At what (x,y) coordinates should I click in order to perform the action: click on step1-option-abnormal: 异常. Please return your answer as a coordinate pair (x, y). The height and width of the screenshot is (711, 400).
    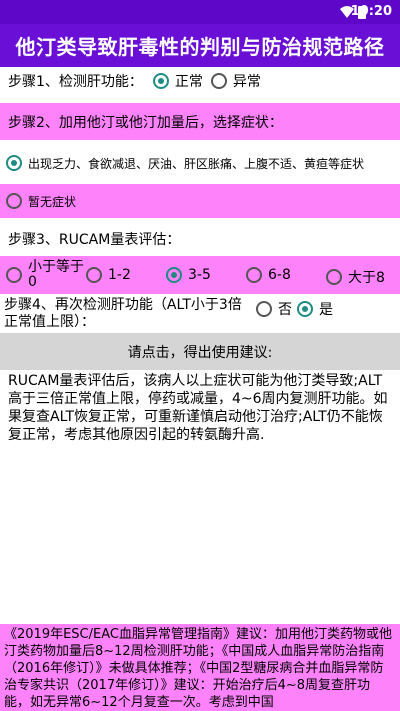
    Looking at the image, I should click on (235, 81).